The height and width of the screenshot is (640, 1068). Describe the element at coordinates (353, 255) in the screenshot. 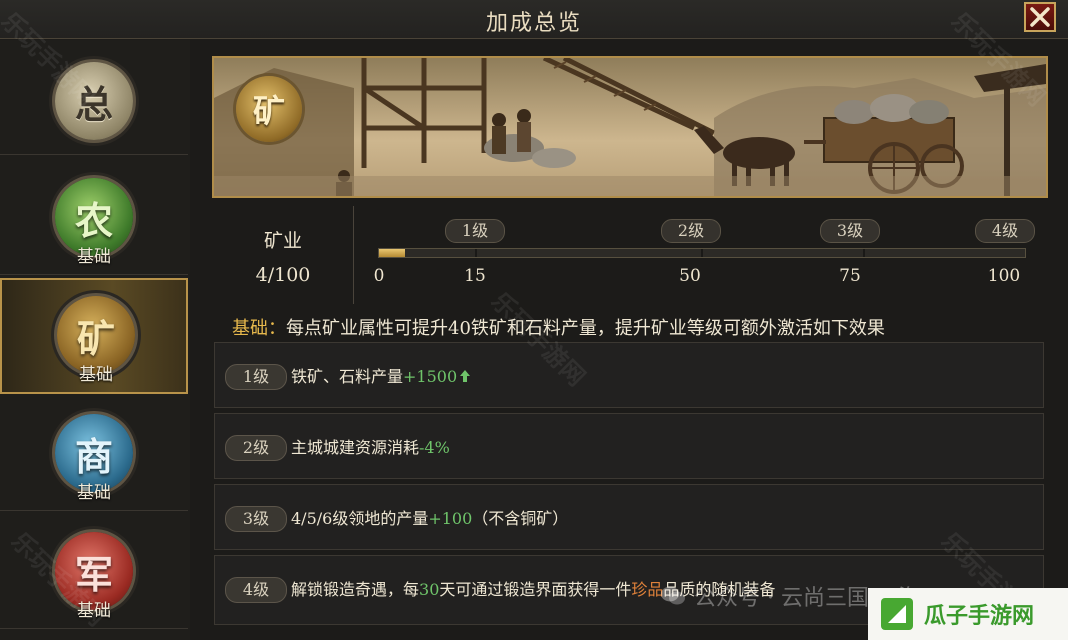

I see `stat-divider` at that location.